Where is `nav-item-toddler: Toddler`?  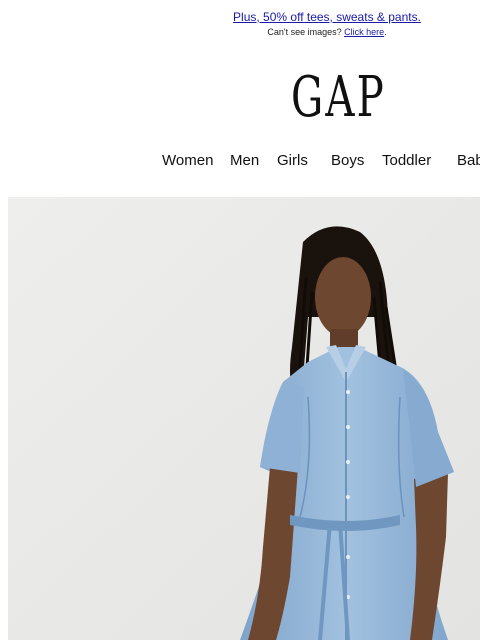 nav-item-toddler: Toddler is located at coordinates (406, 160).